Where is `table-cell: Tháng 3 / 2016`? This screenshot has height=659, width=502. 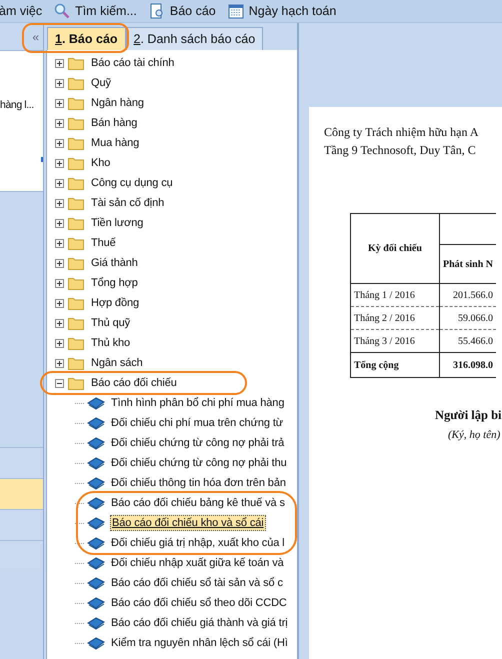
table-cell: Tháng 3 / 2016 is located at coordinates (395, 341).